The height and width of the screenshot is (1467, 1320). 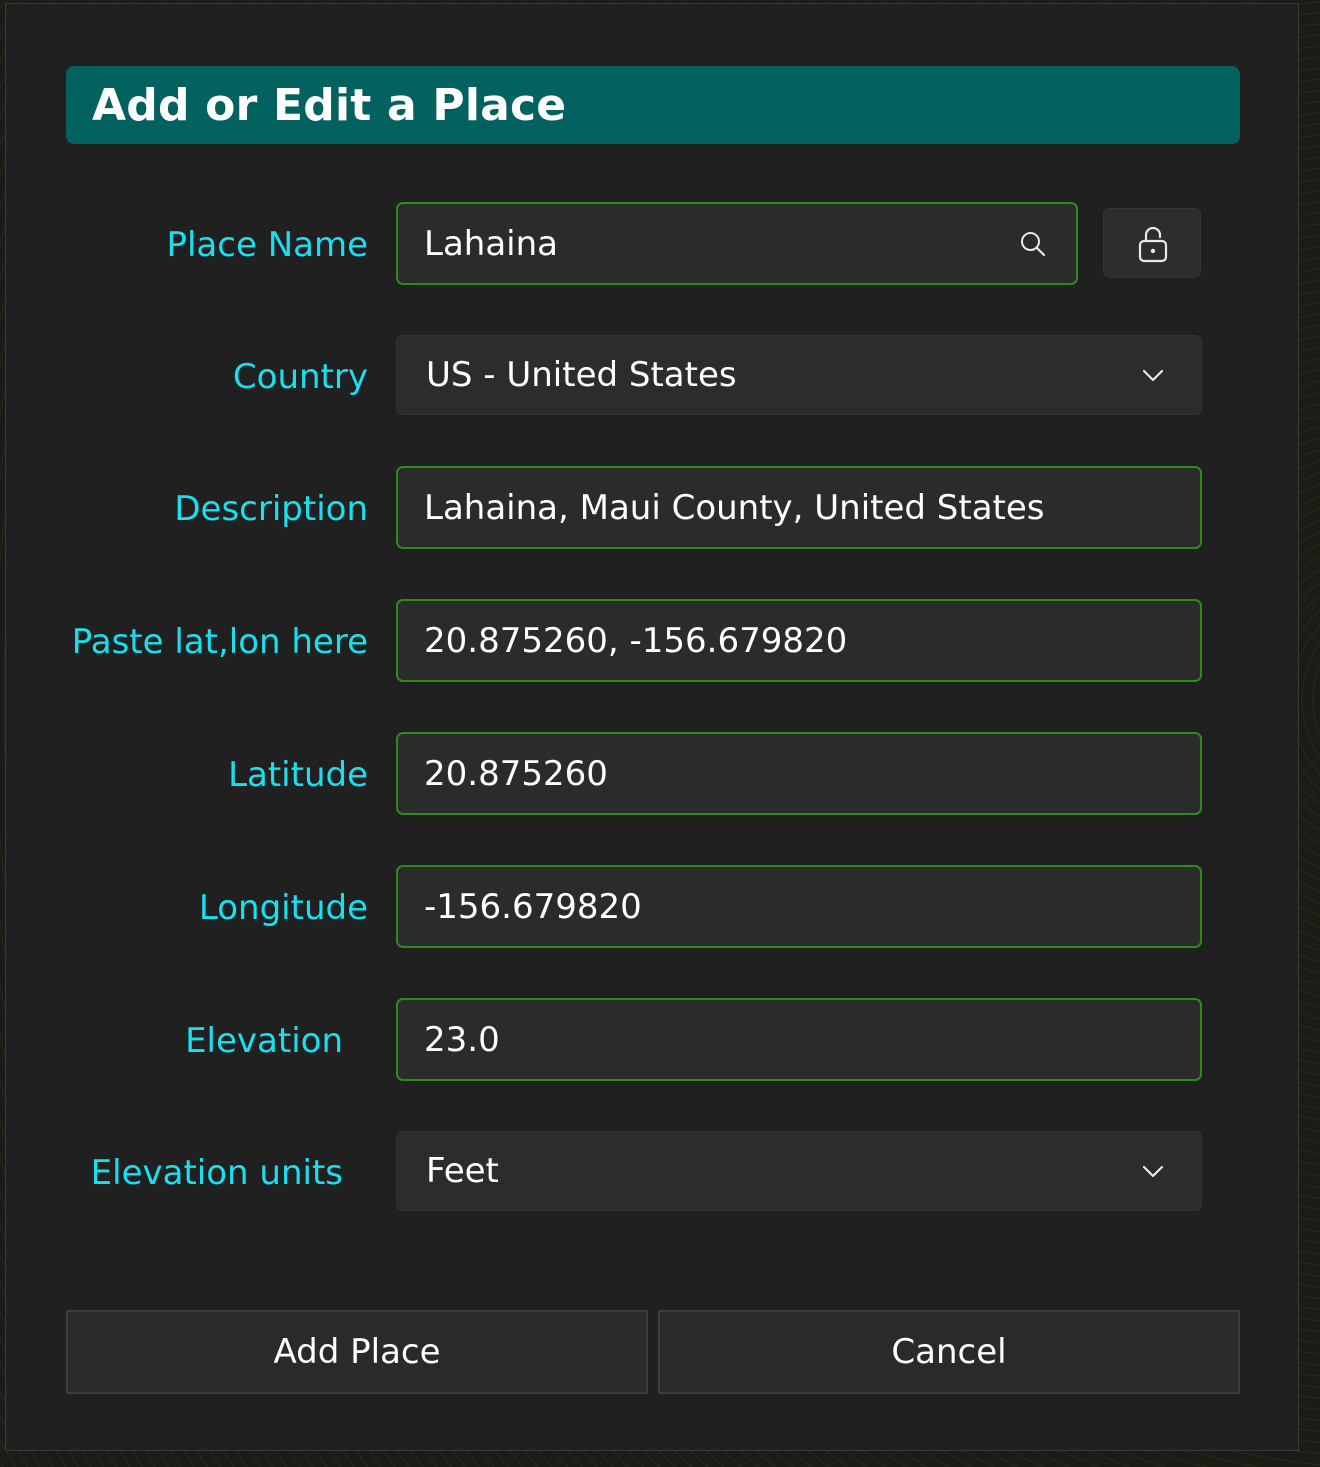 I want to click on title-bar: Add or Edit a Place, so click(x=653, y=105).